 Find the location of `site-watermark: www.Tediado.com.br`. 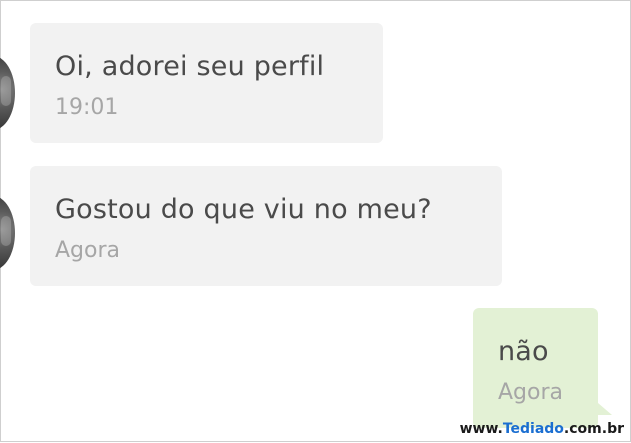

site-watermark: www.Tediado.com.br is located at coordinates (542, 429).